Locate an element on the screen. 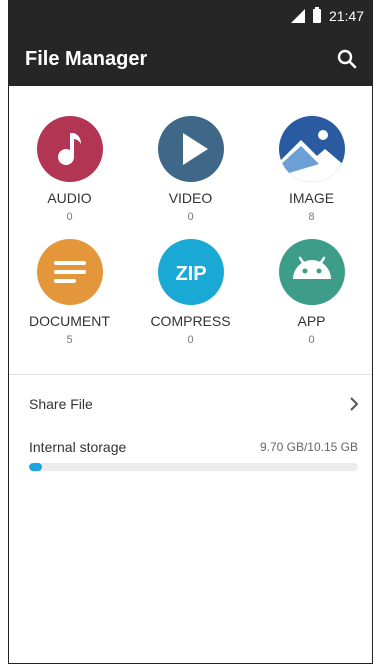 This screenshot has width=374, height=666. category-label: IMAGE is located at coordinates (311, 198).